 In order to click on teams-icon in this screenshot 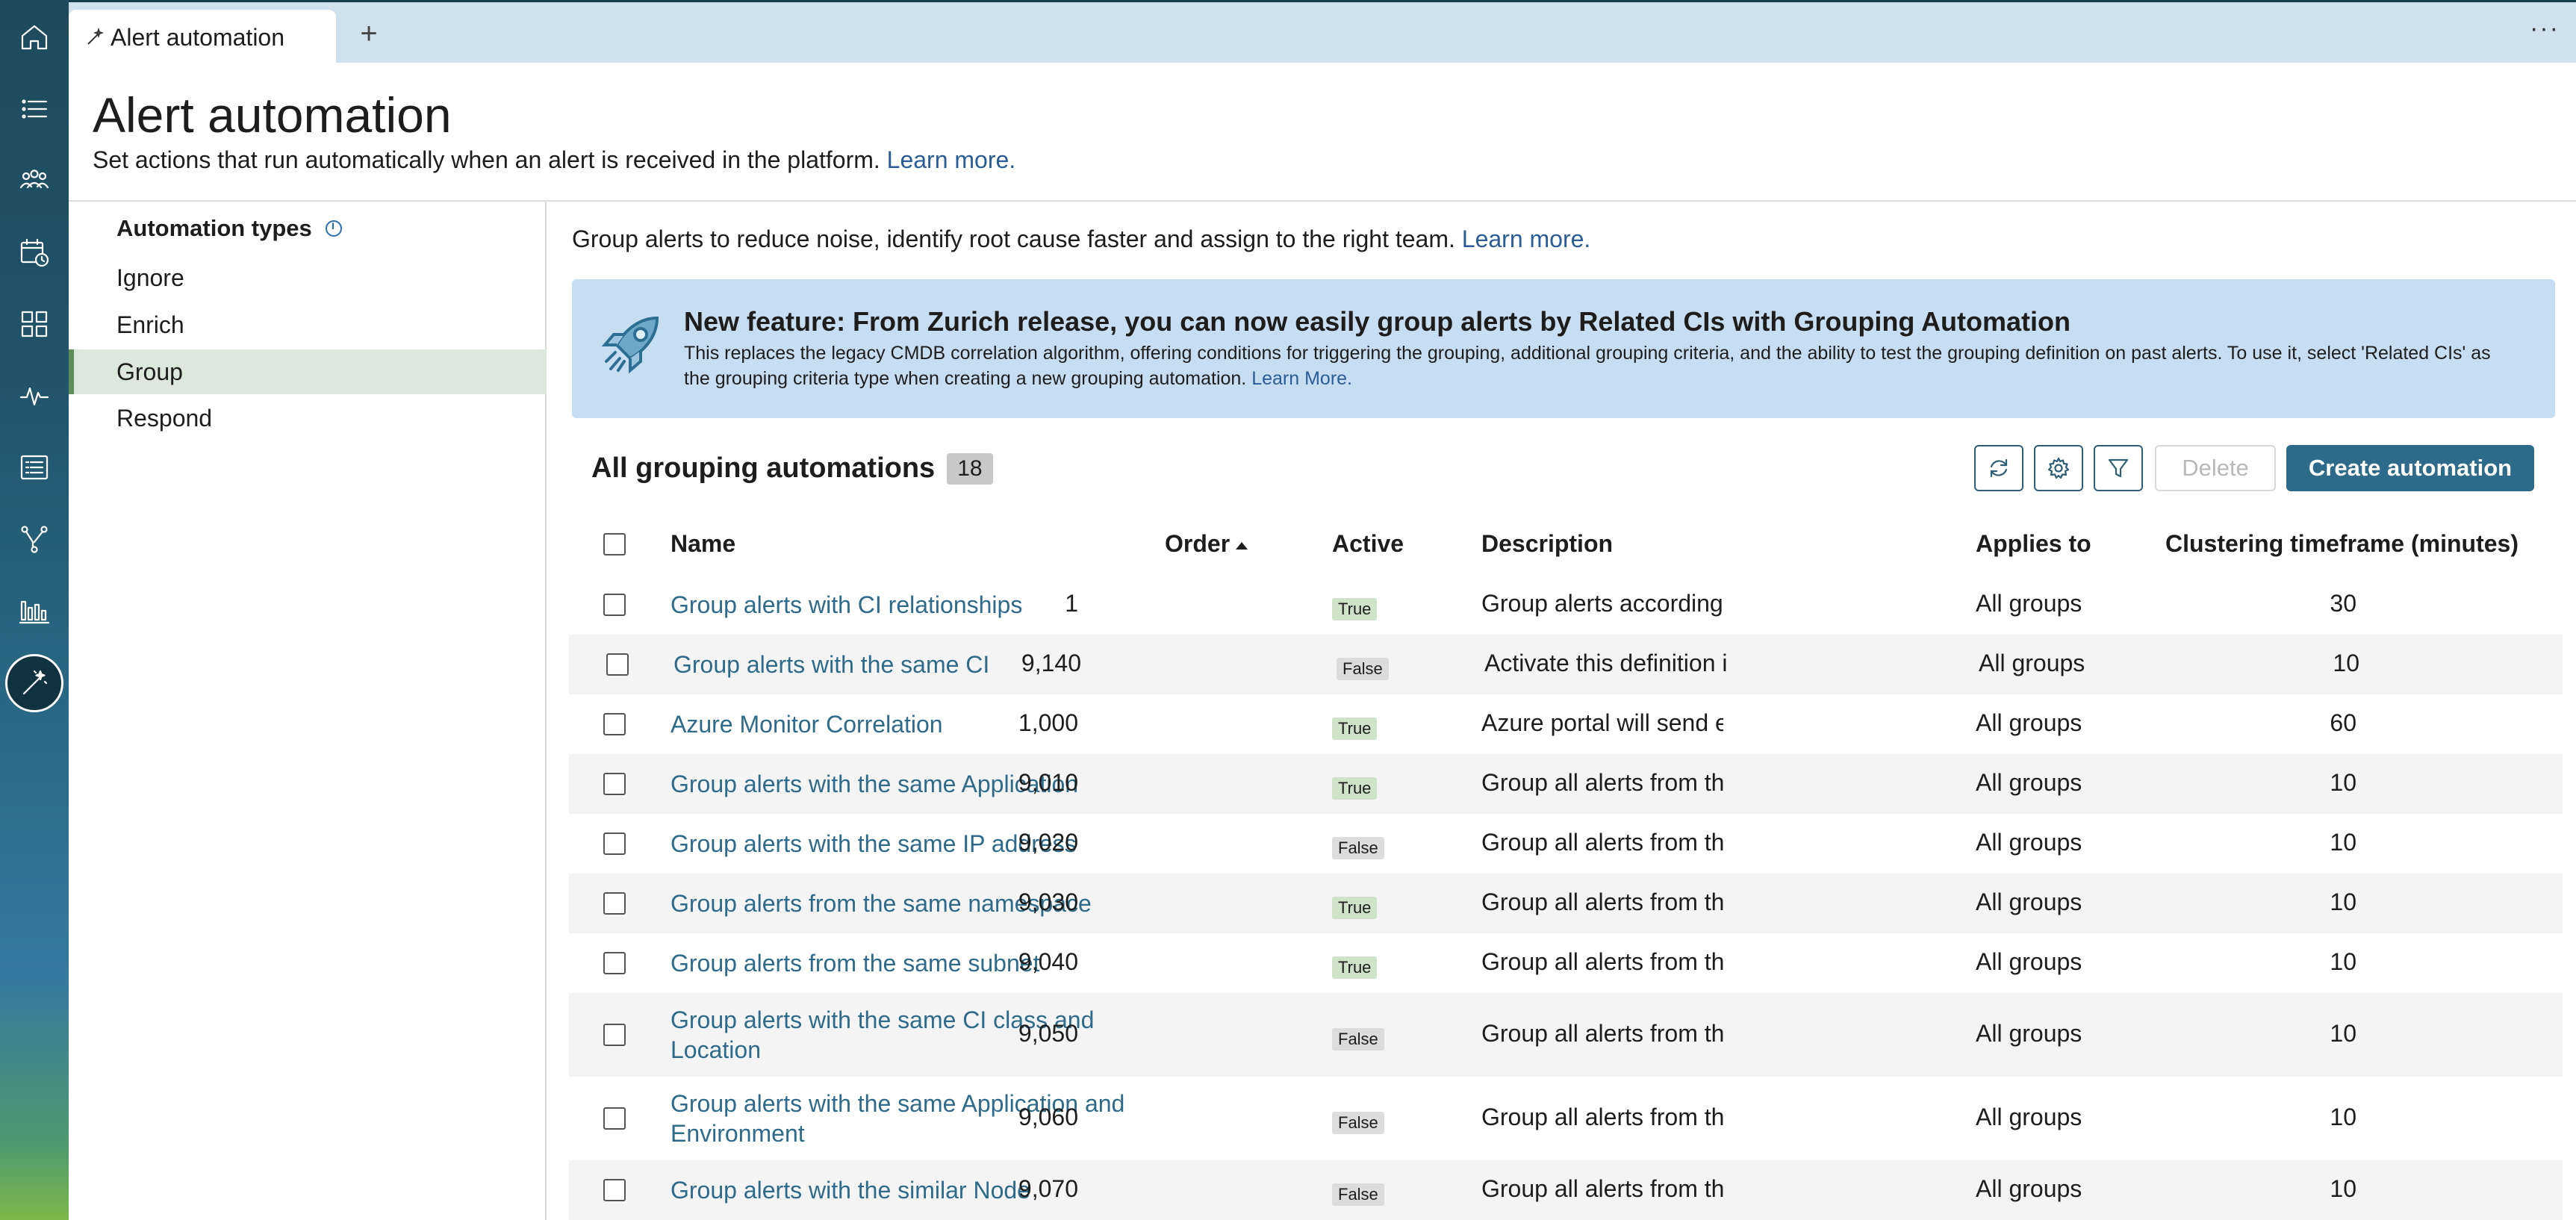, I will do `click(34, 181)`.